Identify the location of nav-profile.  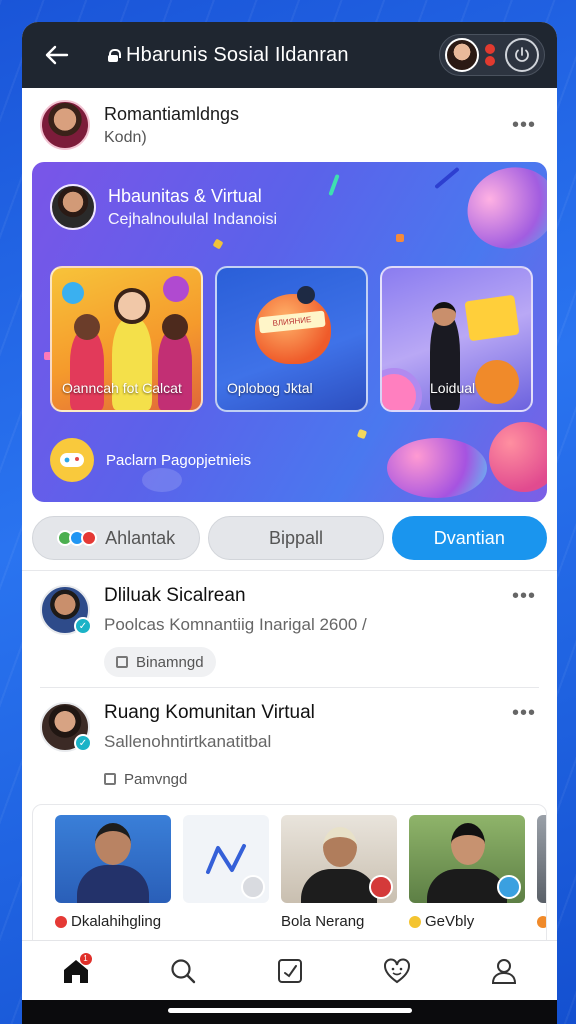
(504, 971).